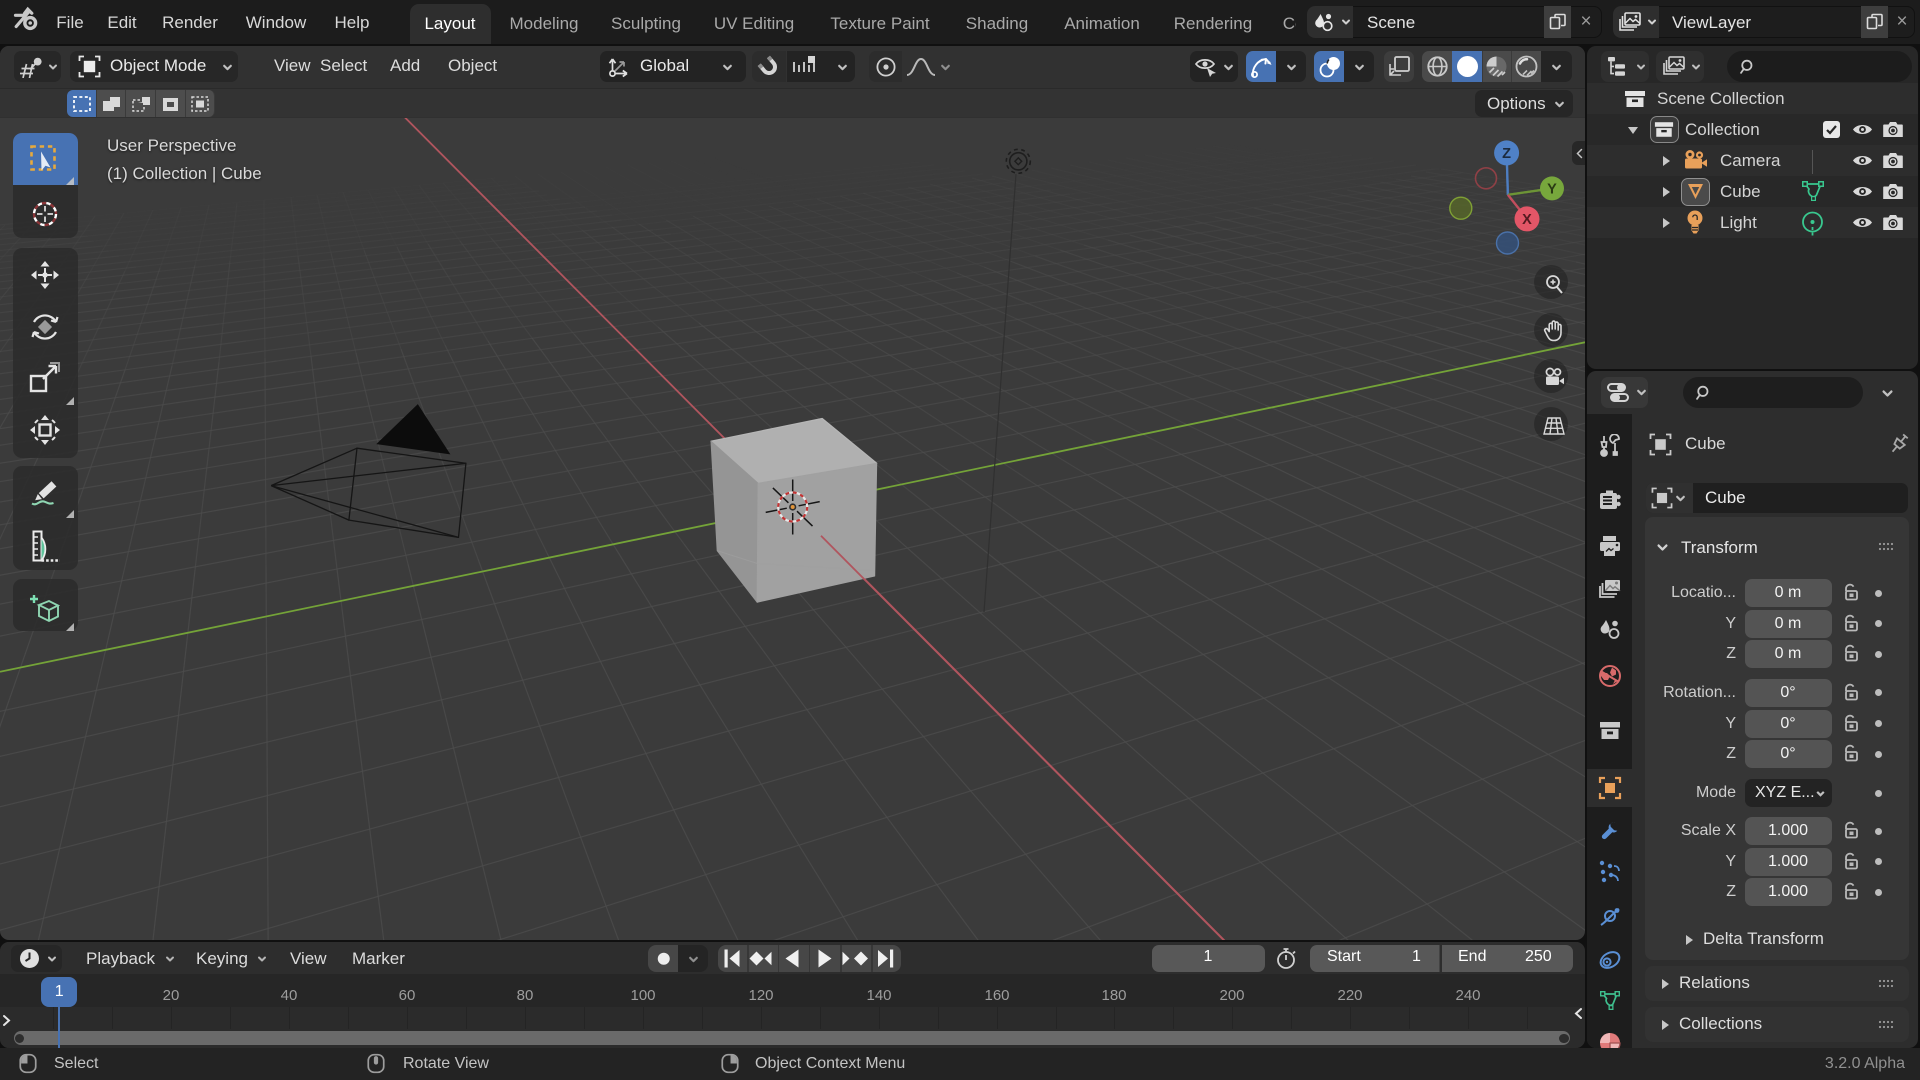  Describe the element at coordinates (1527, 220) in the screenshot. I see `svg-text: X` at that location.